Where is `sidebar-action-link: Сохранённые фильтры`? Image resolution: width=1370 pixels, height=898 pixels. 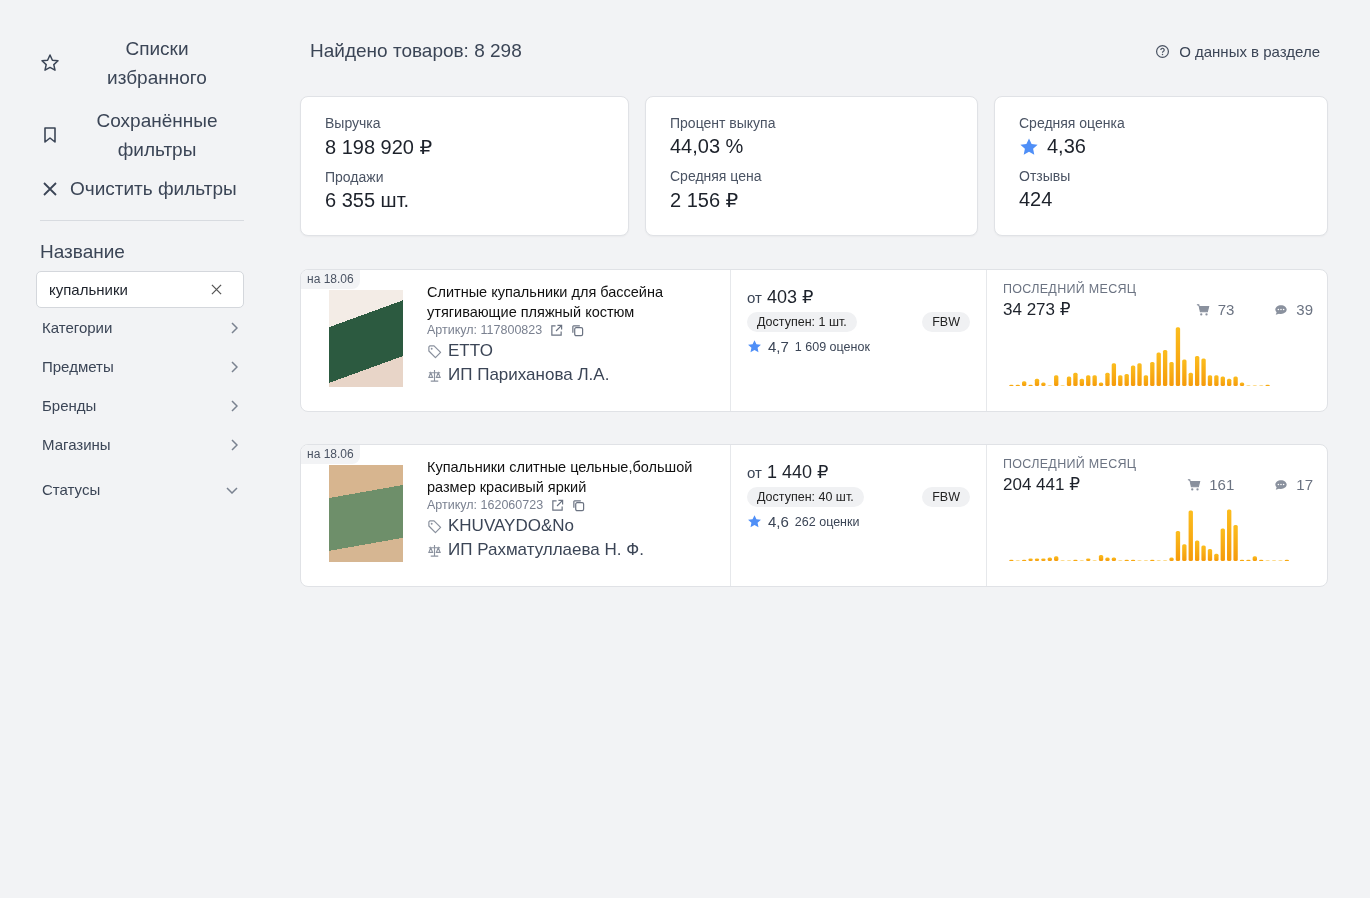 sidebar-action-link: Сохранённые фильтры is located at coordinates (157, 135).